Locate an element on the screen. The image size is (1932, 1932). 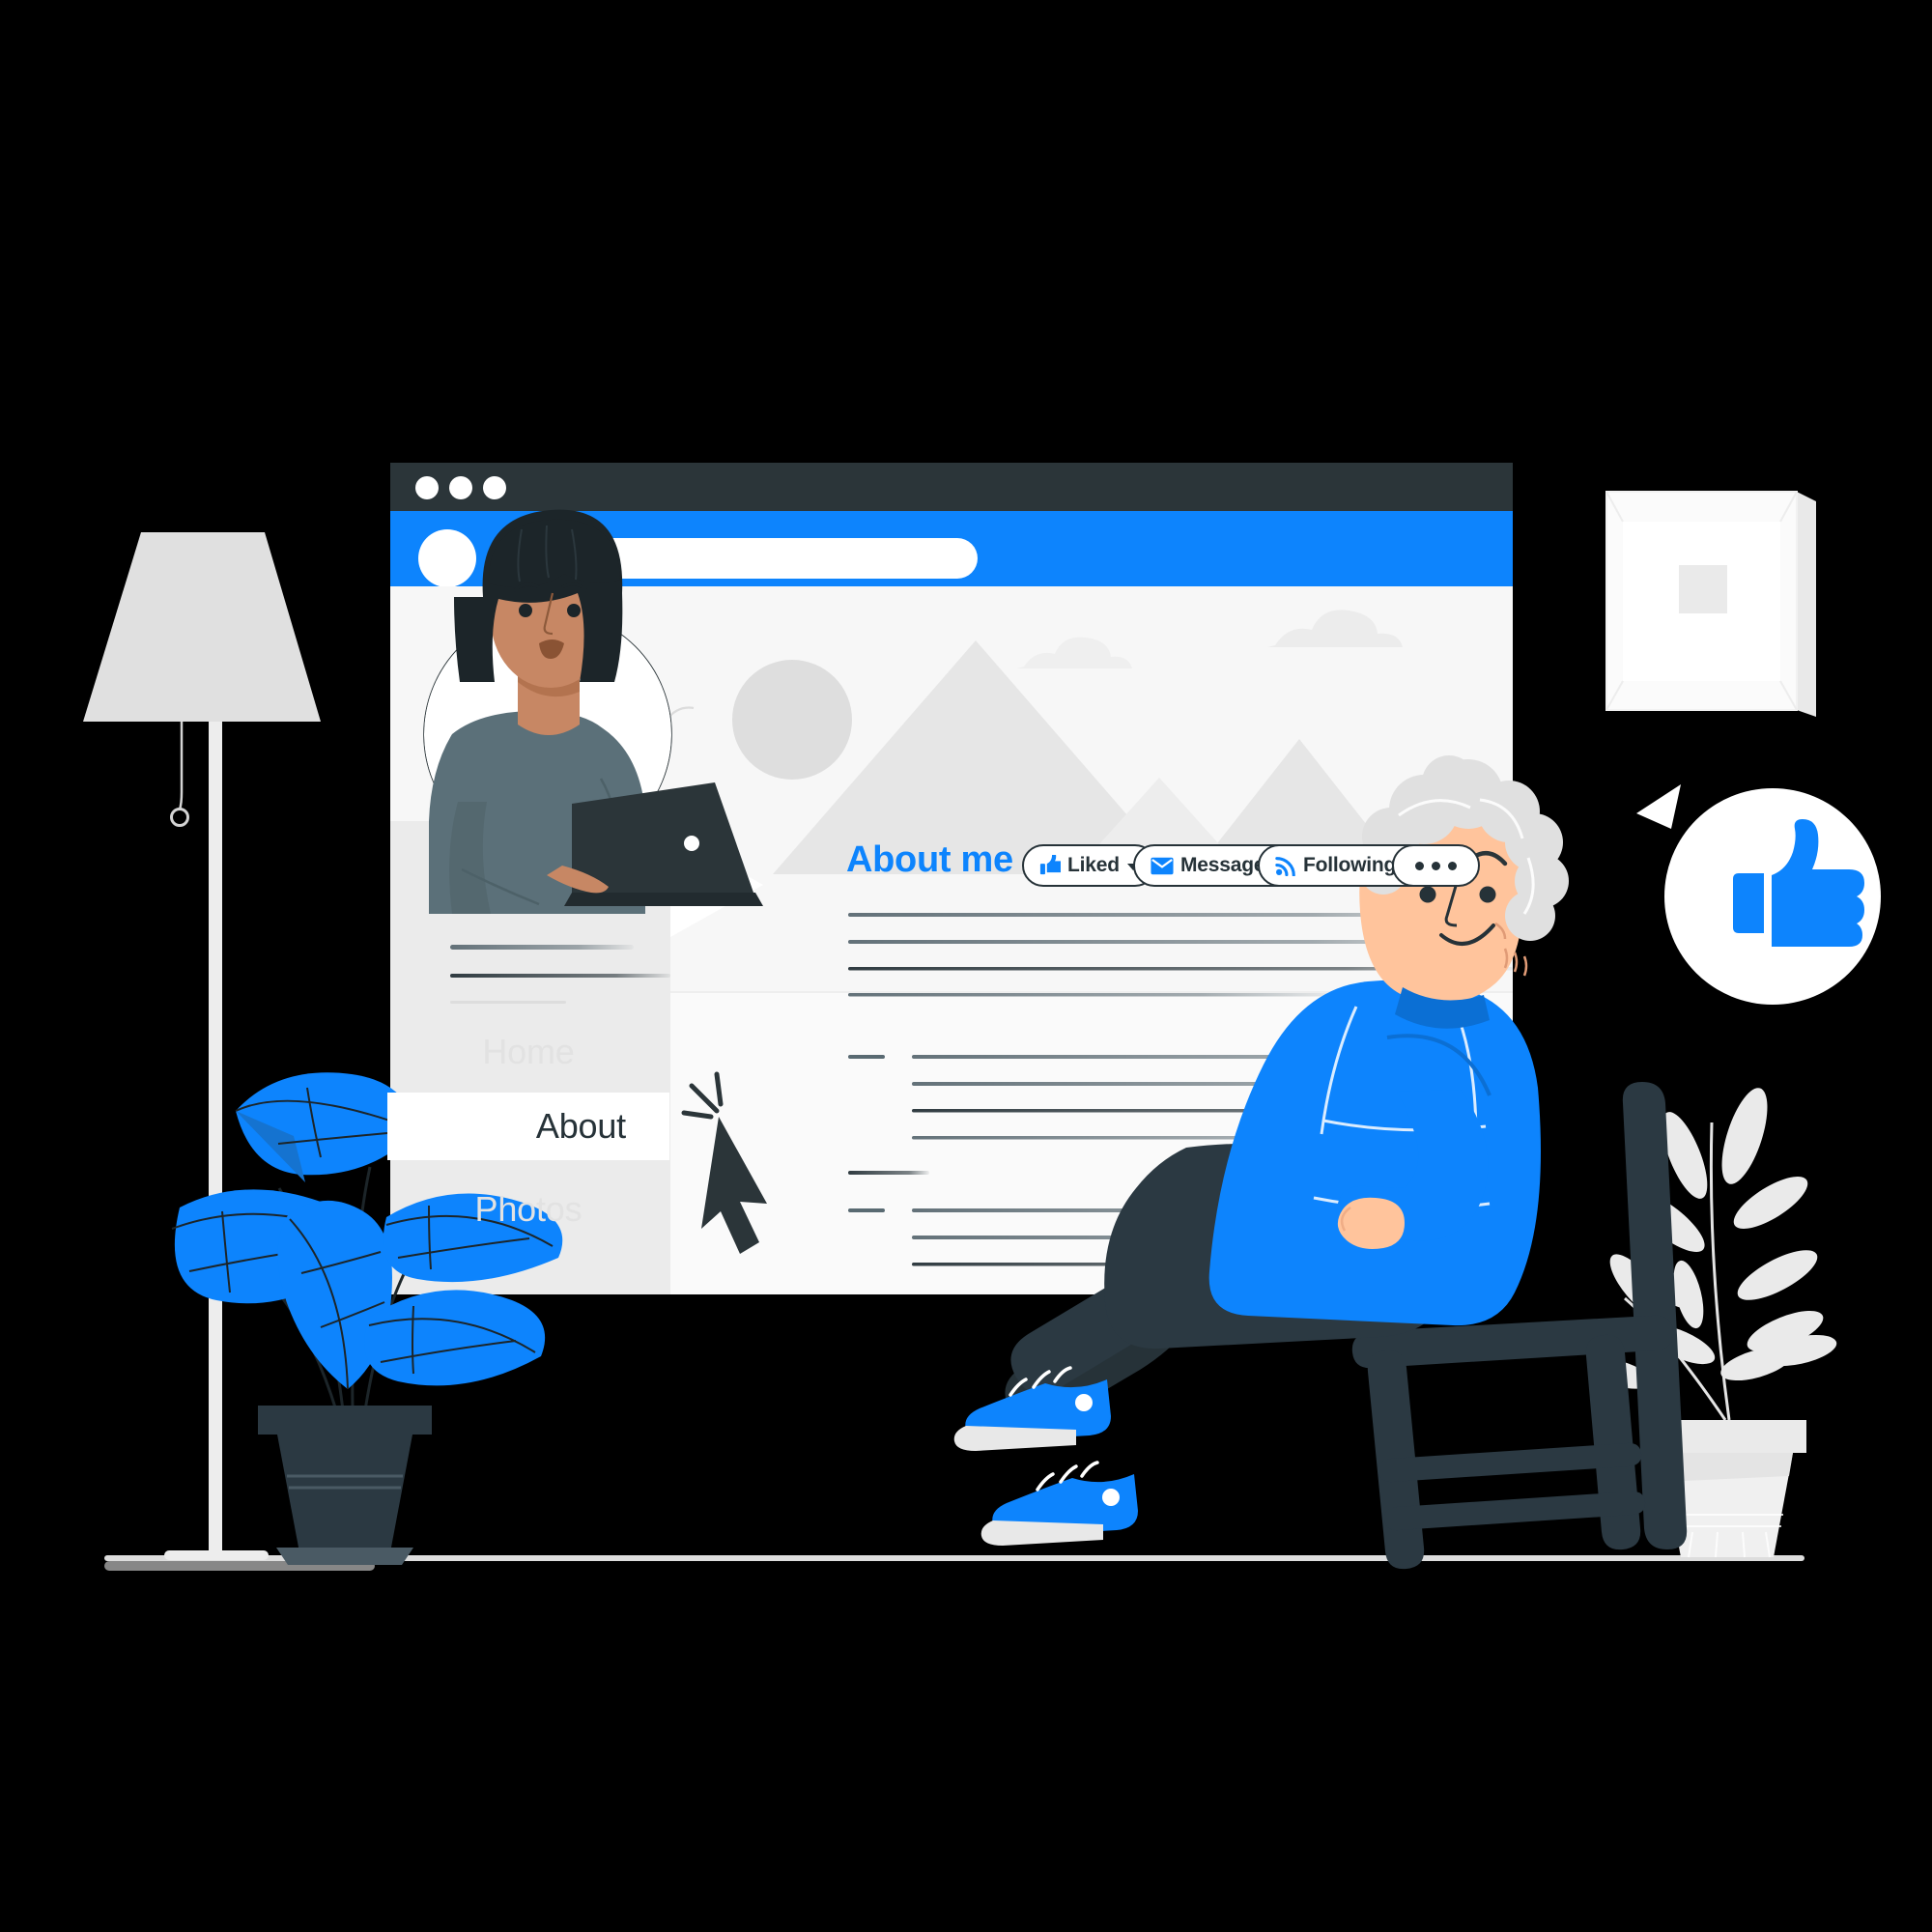
sidebar-item-about: About is located at coordinates (528, 1126).